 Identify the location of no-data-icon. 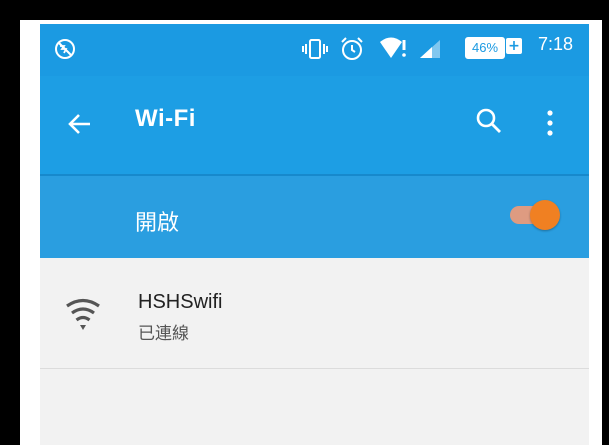
(65, 49).